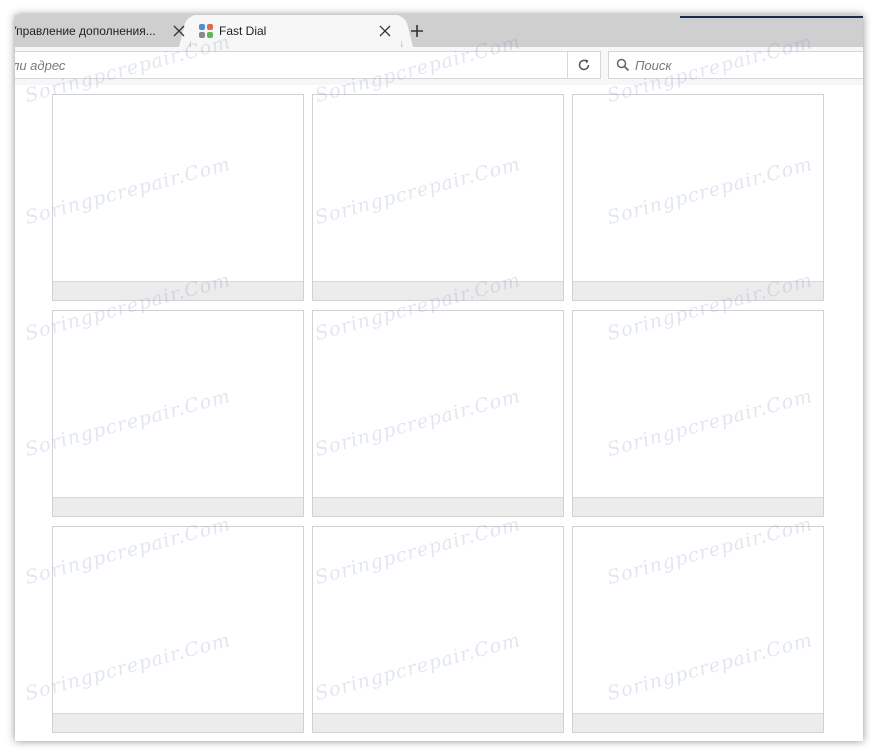  I want to click on window-top-accent, so click(771, 17).